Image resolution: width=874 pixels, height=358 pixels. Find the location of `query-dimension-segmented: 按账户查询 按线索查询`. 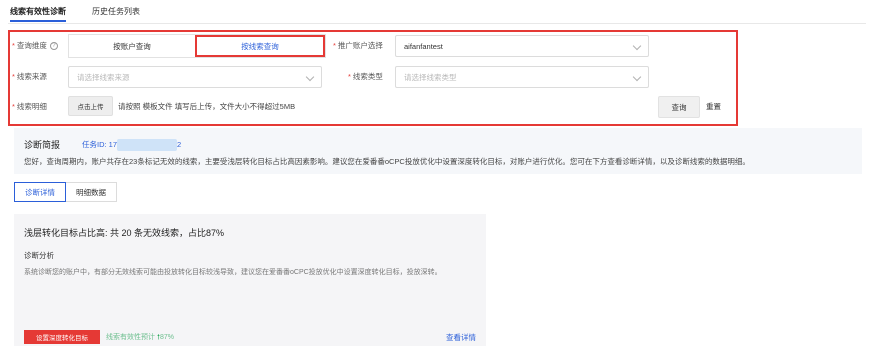

query-dimension-segmented: 按账户查询 按线索查询 is located at coordinates (197, 46).